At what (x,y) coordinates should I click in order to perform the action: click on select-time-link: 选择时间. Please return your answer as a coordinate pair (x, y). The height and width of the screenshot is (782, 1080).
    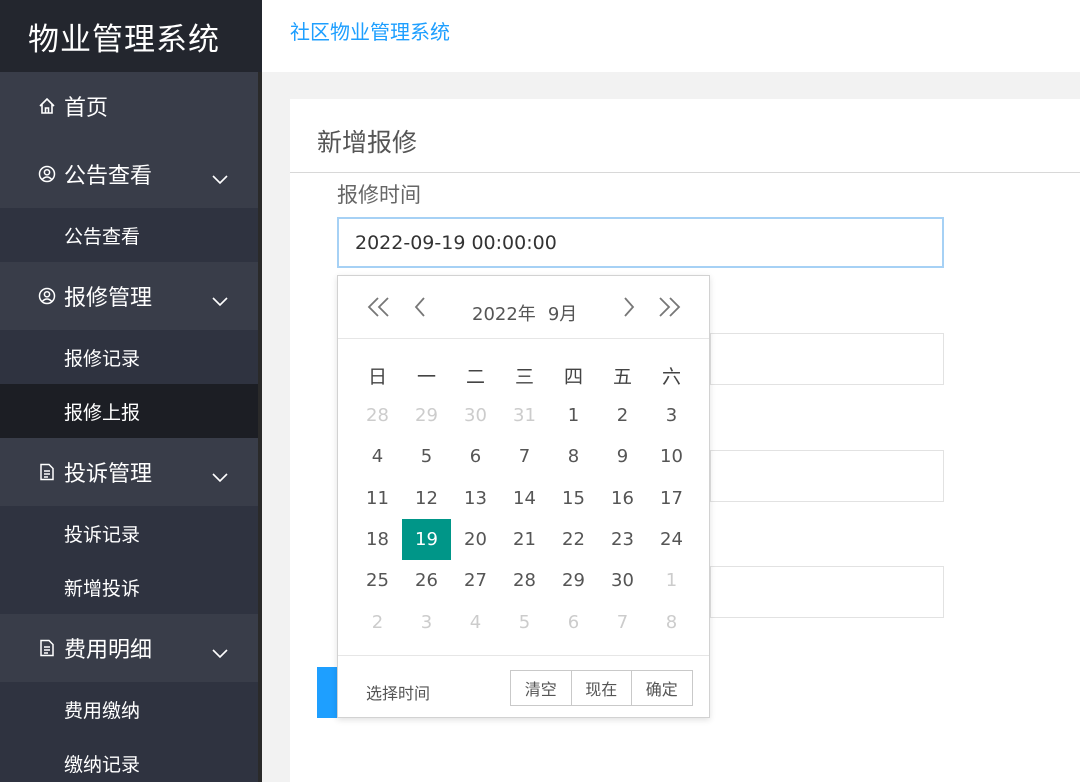
    Looking at the image, I should click on (398, 692).